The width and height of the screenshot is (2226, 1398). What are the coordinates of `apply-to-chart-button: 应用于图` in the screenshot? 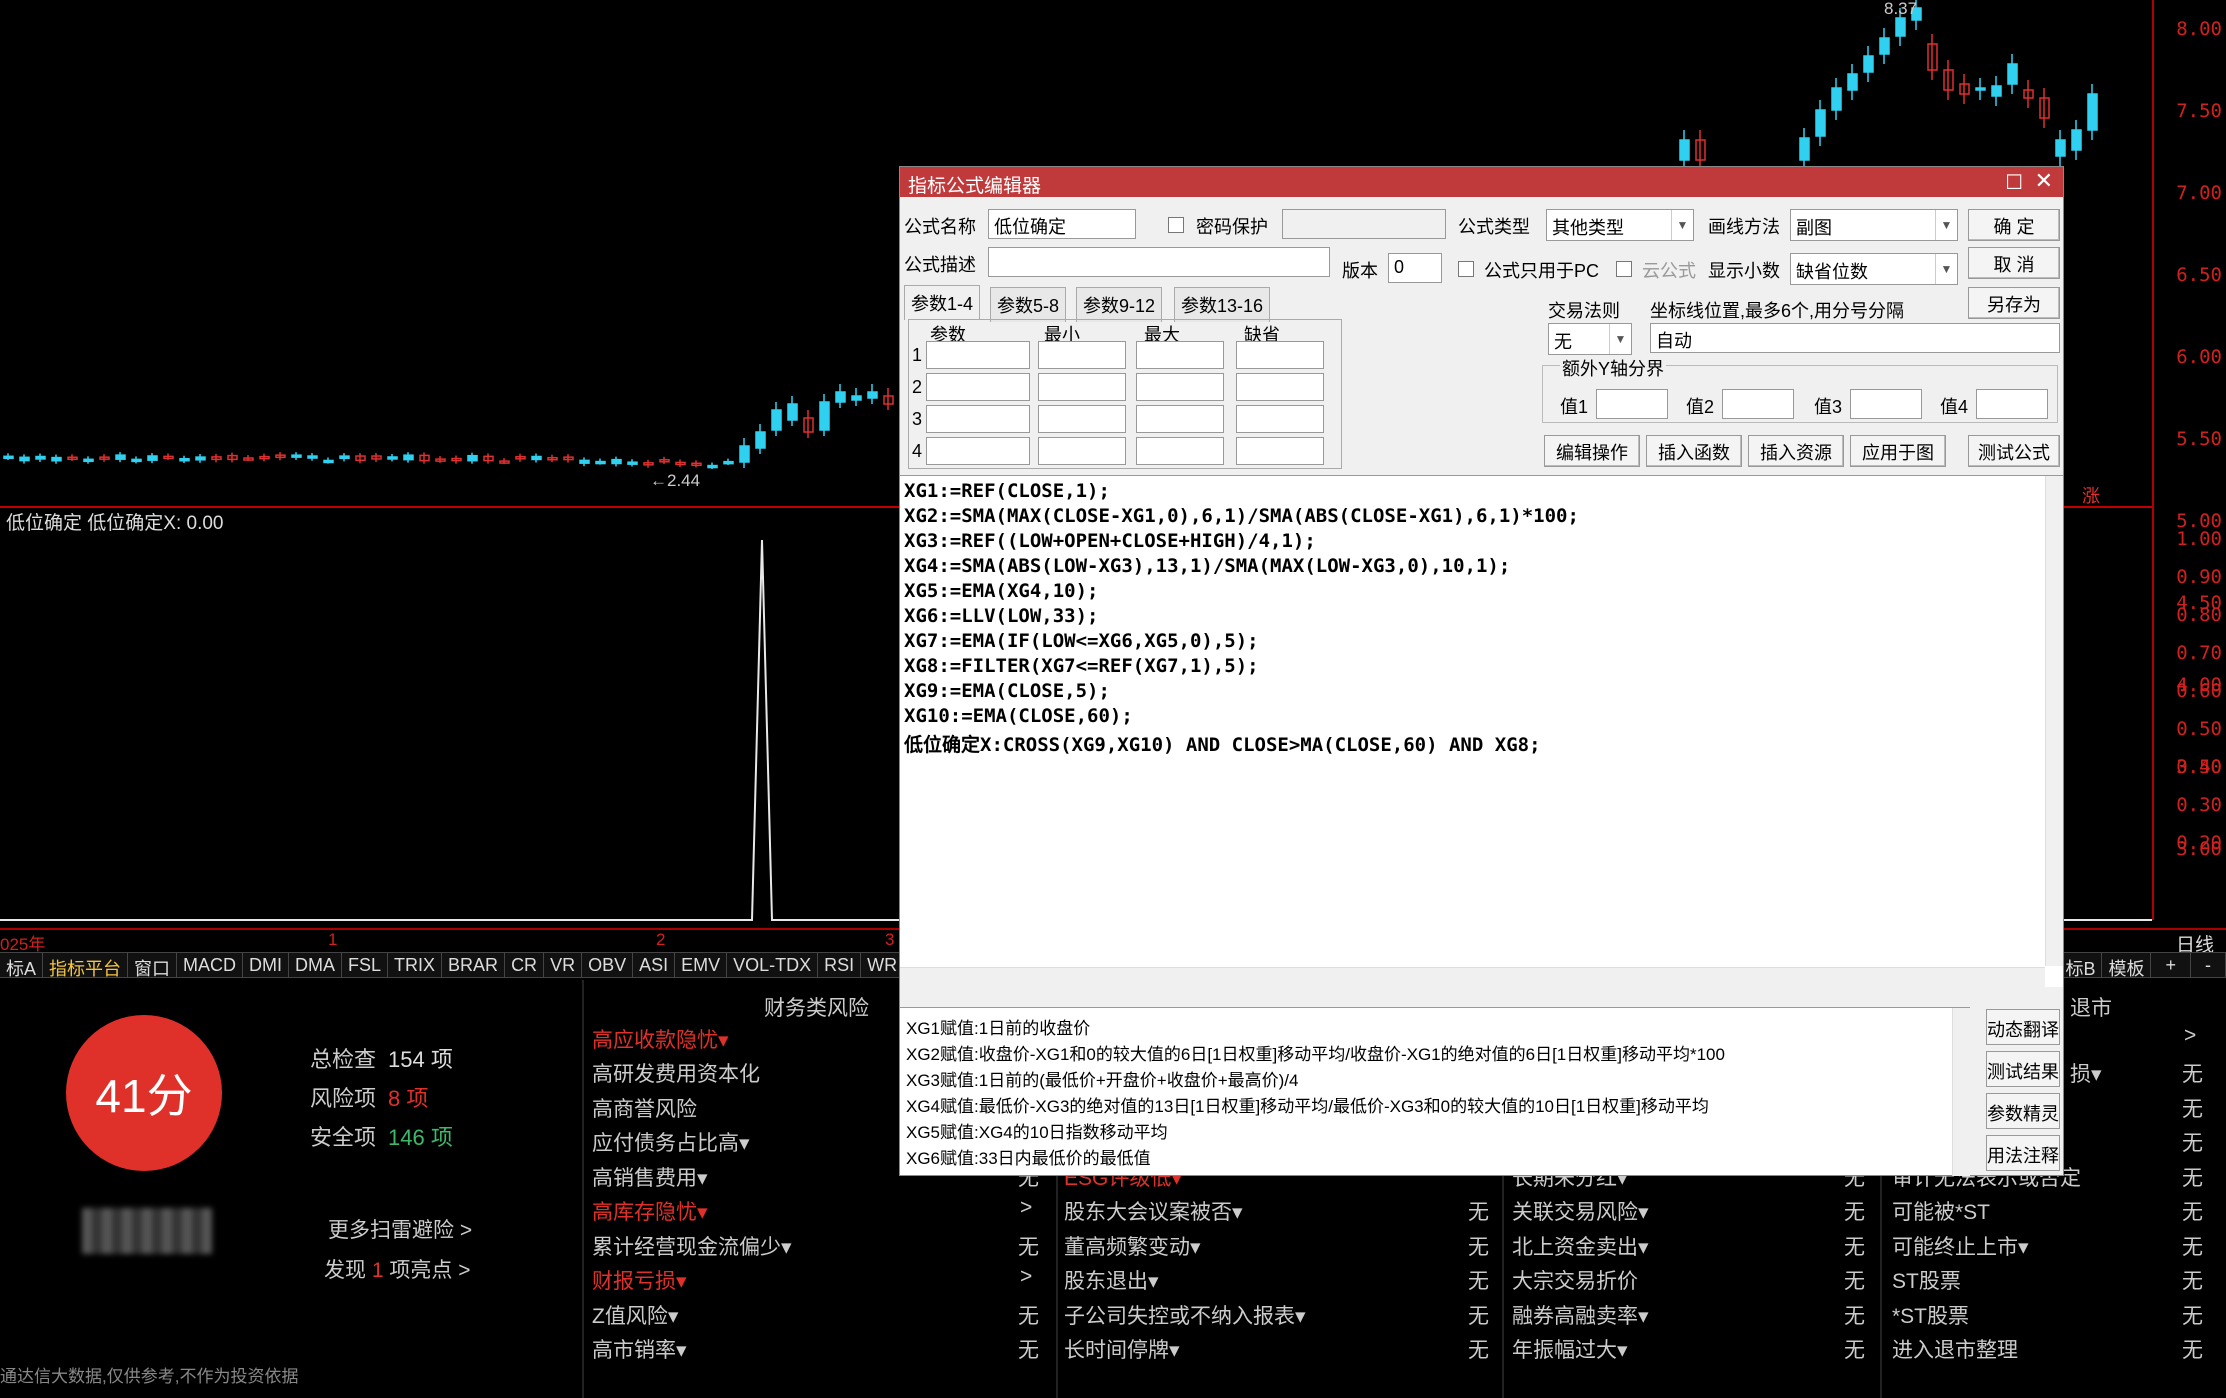 It's located at (1898, 451).